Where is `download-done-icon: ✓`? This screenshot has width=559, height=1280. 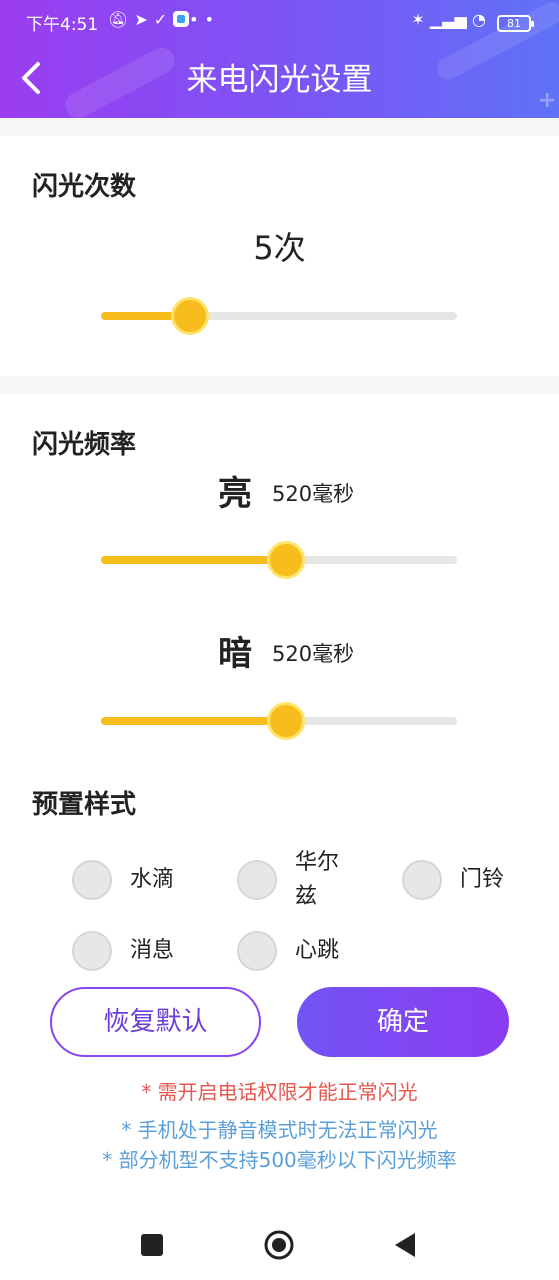
download-done-icon: ✓ is located at coordinates (163, 19).